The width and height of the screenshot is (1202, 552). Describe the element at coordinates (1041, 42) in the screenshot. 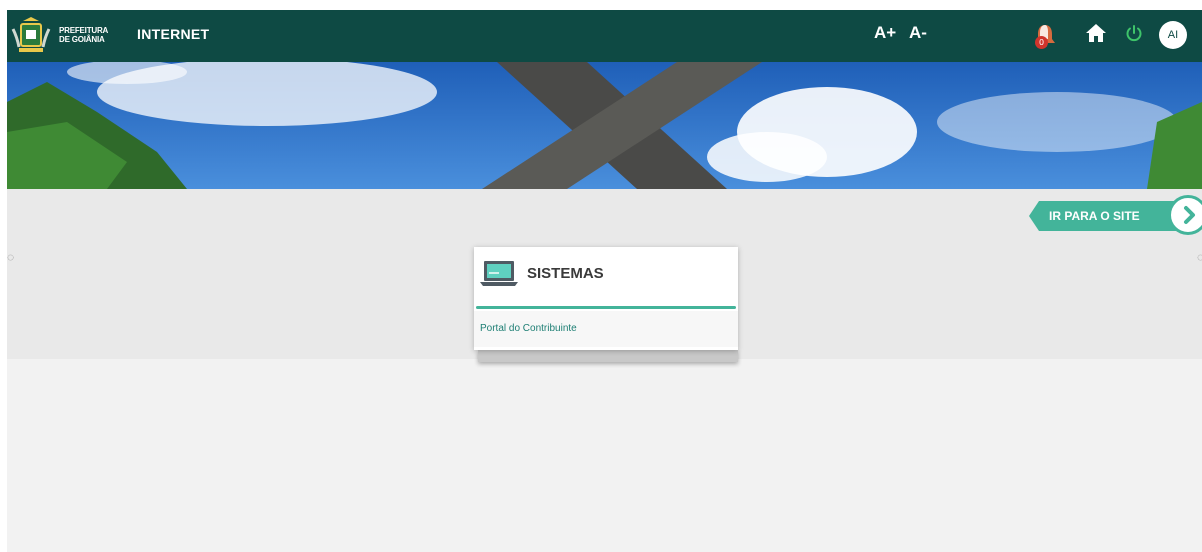

I see `notification-badge: 0` at that location.